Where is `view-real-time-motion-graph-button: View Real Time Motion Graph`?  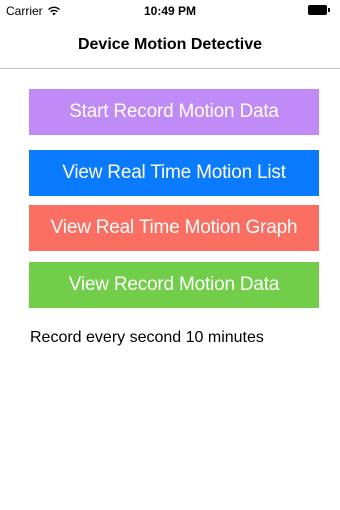
view-real-time-motion-graph-button: View Real Time Motion Graph is located at coordinates (174, 228).